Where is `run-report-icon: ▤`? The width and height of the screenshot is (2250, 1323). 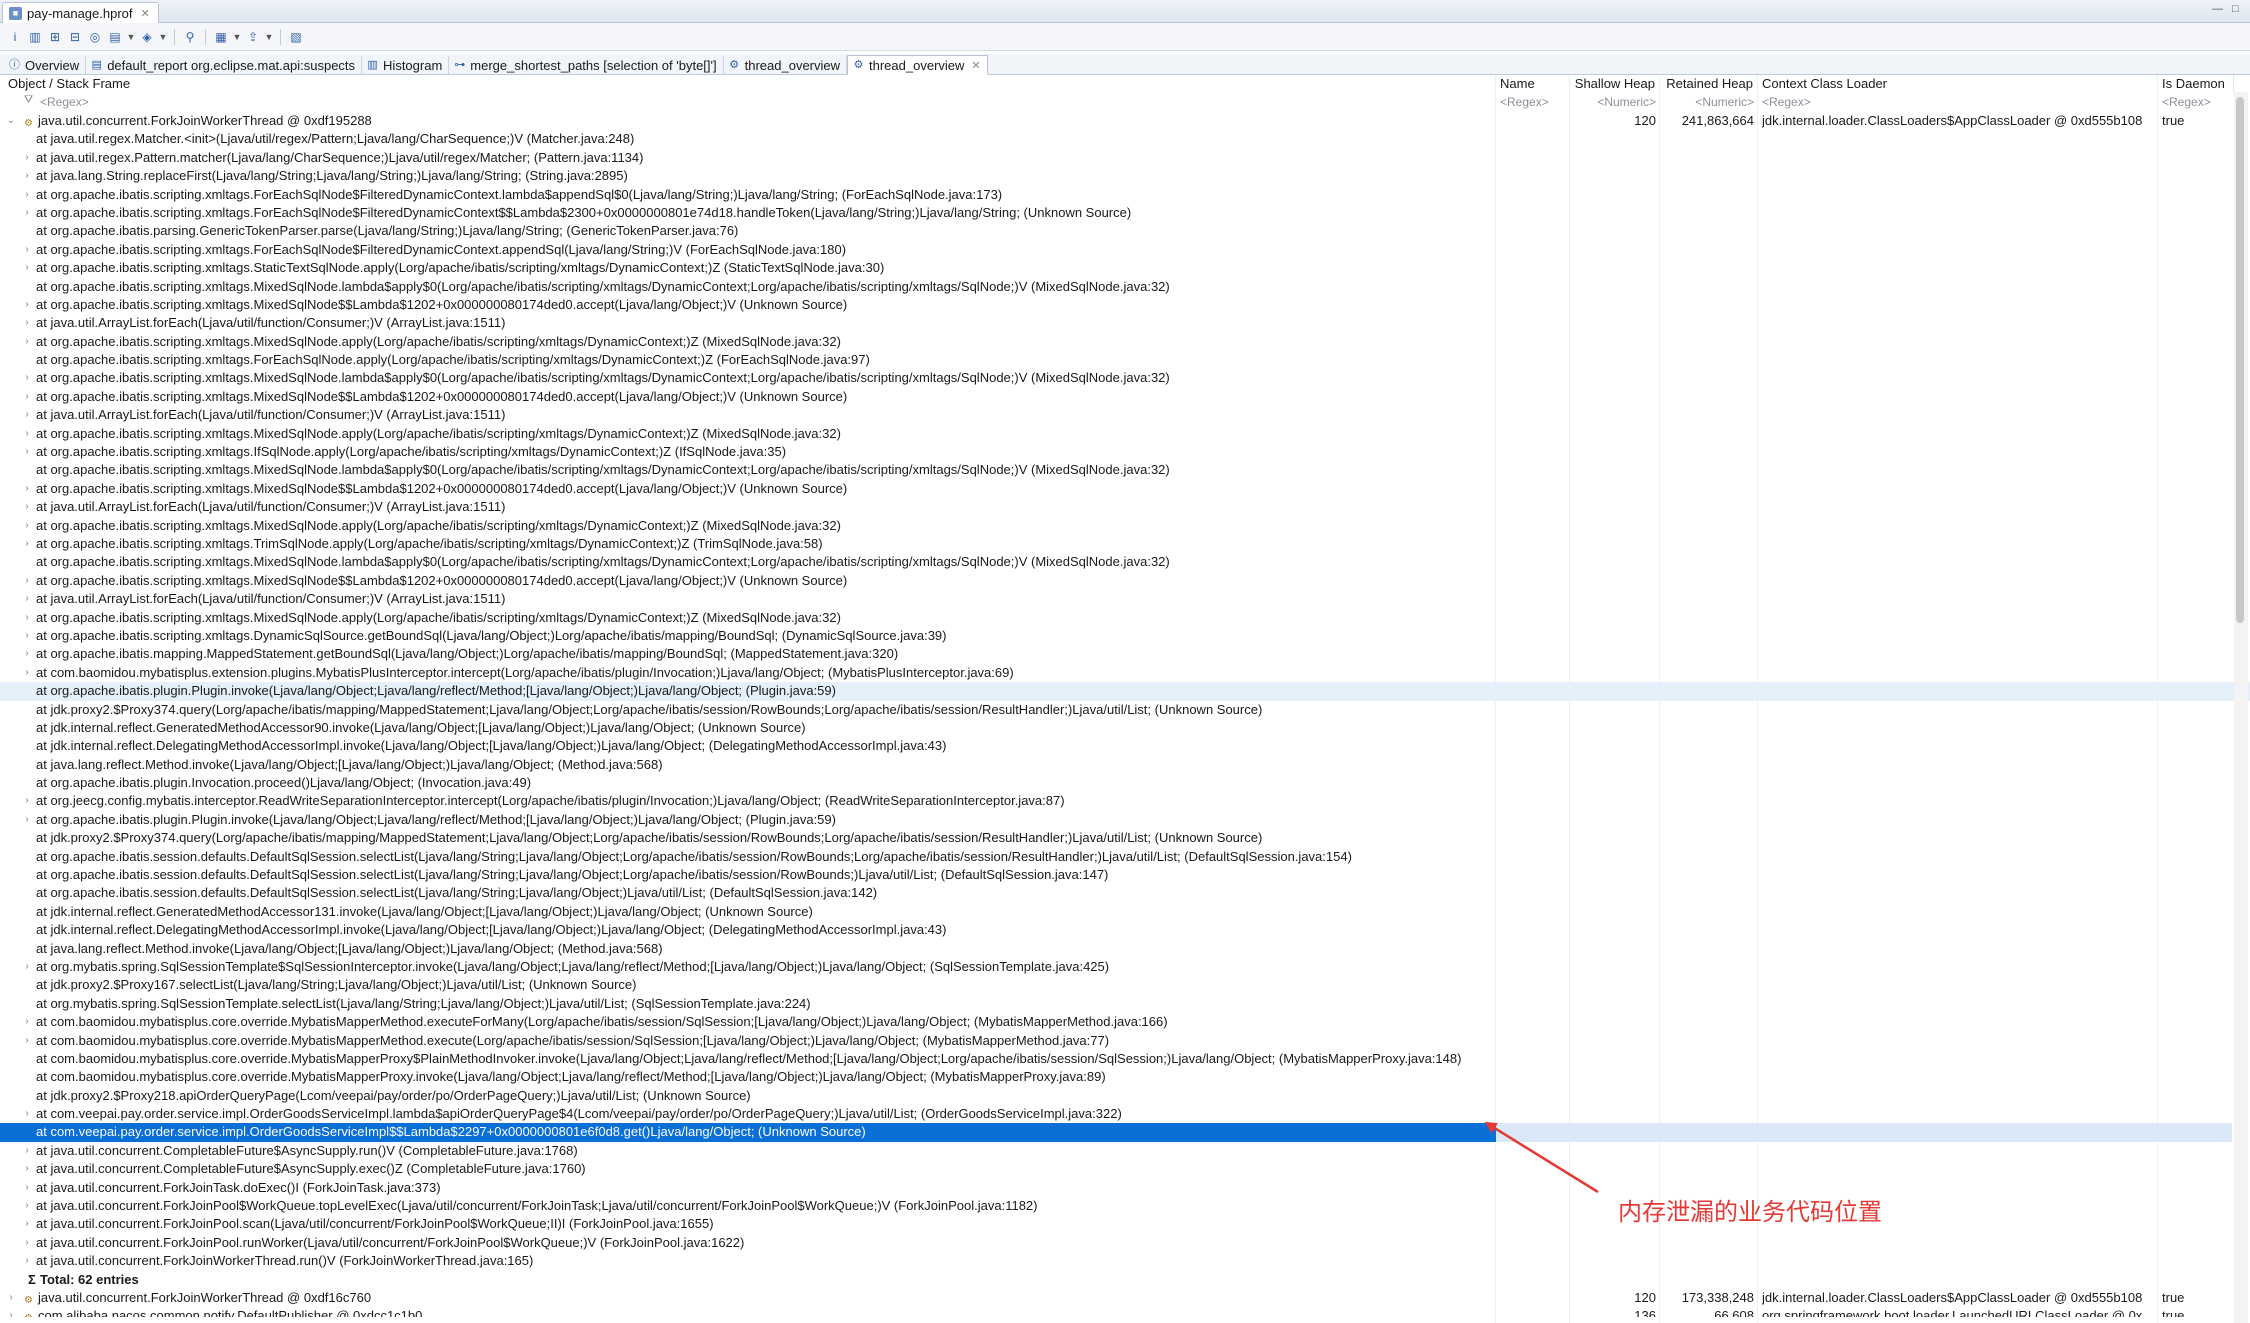 run-report-icon: ▤ is located at coordinates (115, 37).